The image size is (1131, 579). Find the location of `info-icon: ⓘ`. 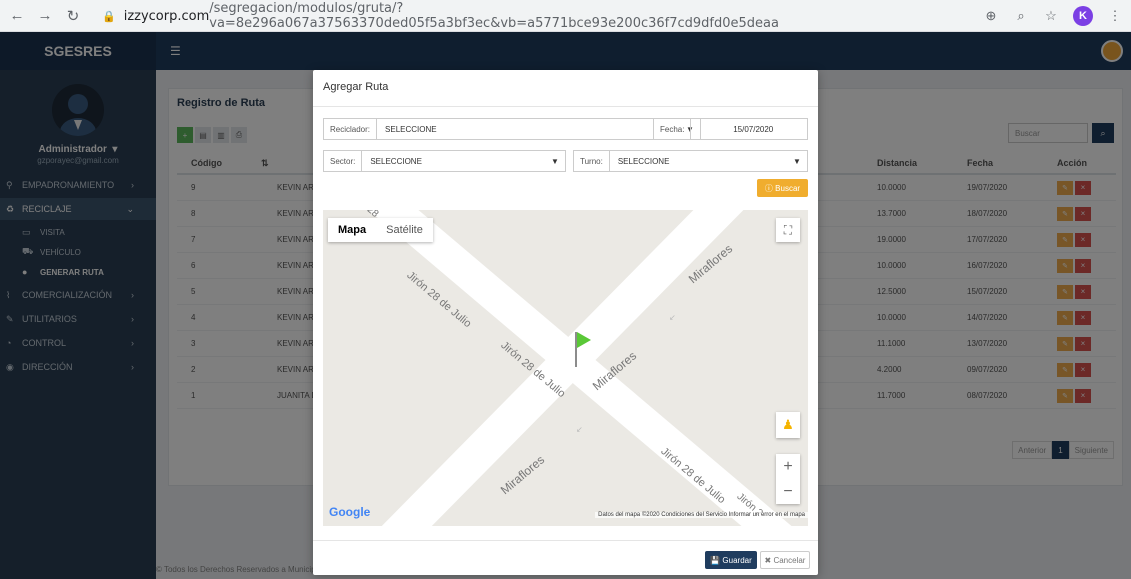

info-icon: ⓘ is located at coordinates (770, 188).